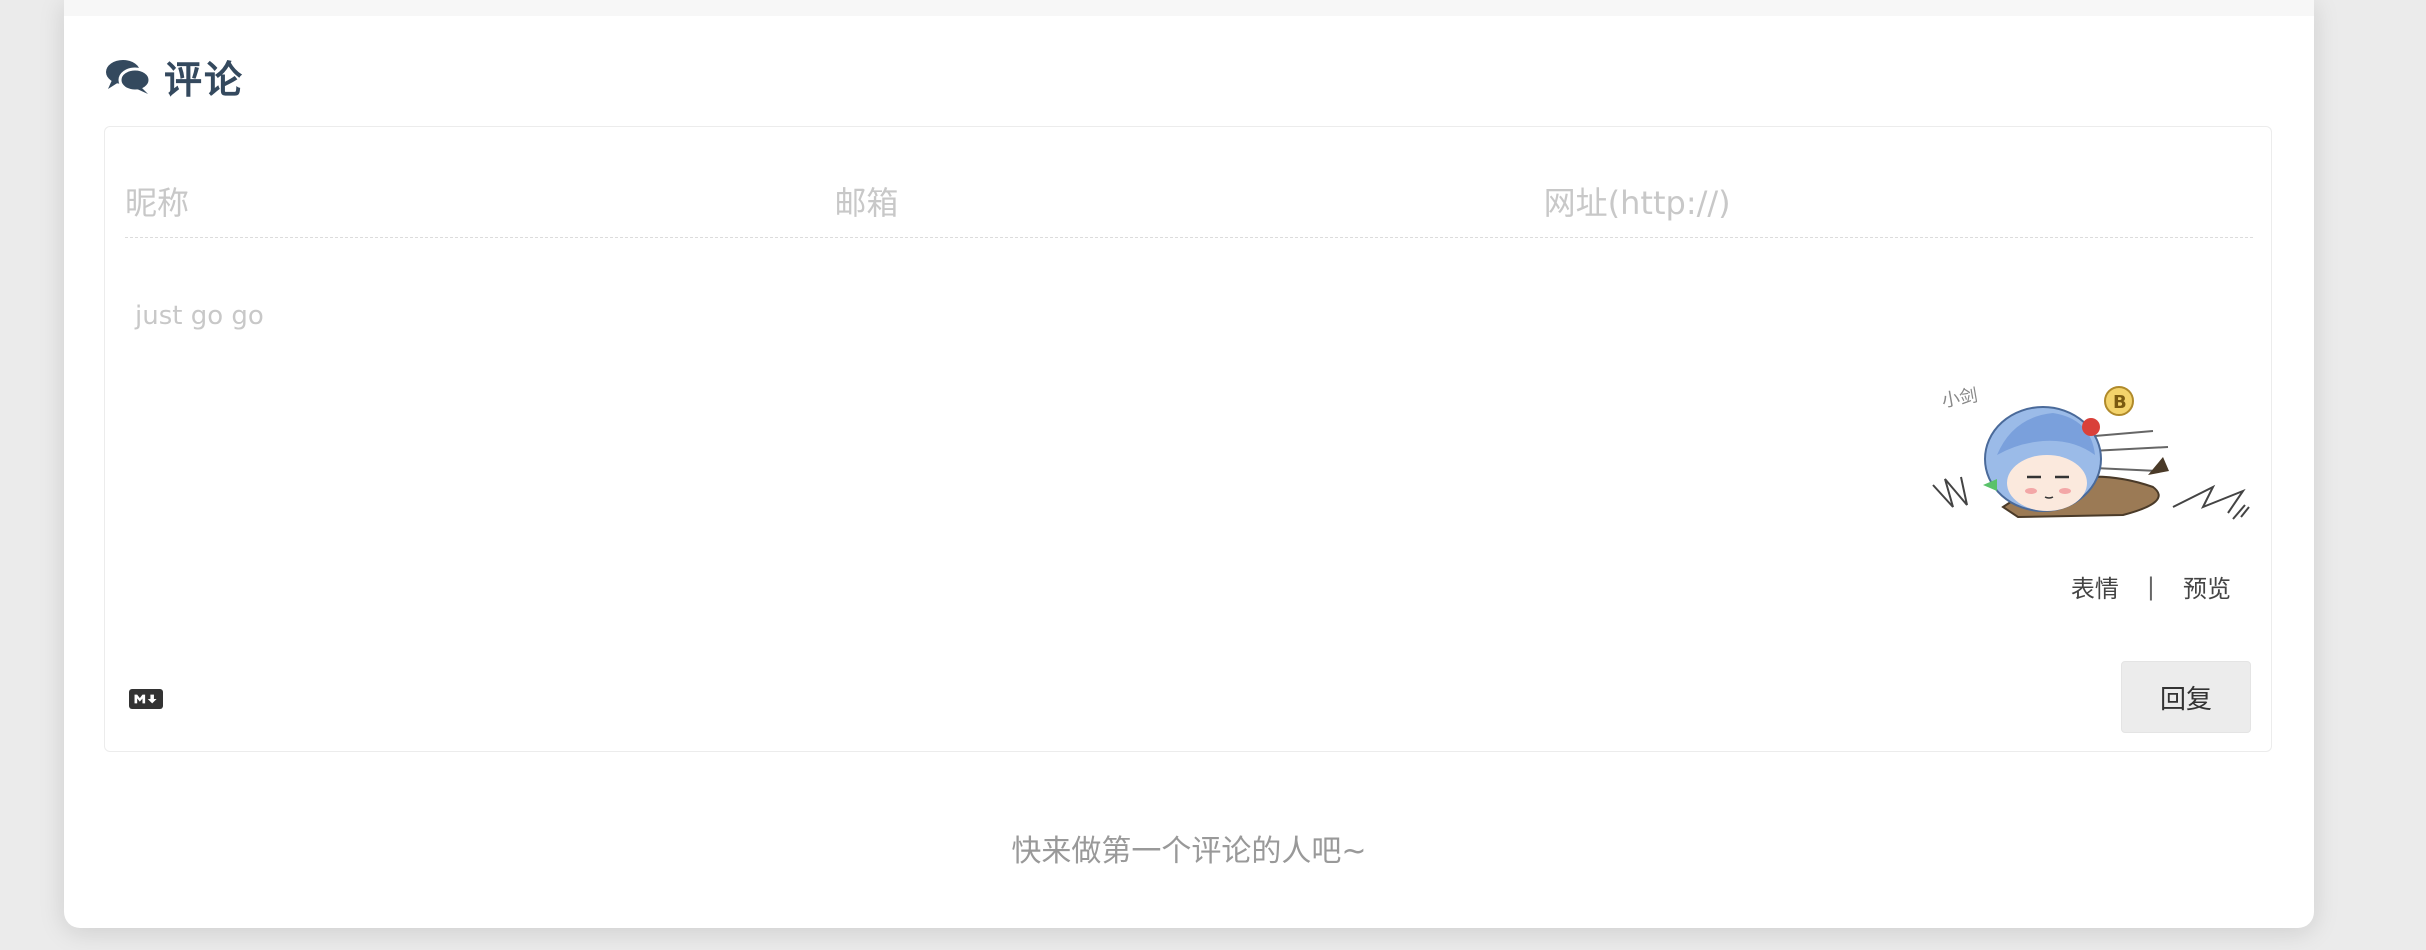 The image size is (2426, 950). Describe the element at coordinates (2091, 452) in the screenshot. I see `mascot-image: 小剑 B` at that location.